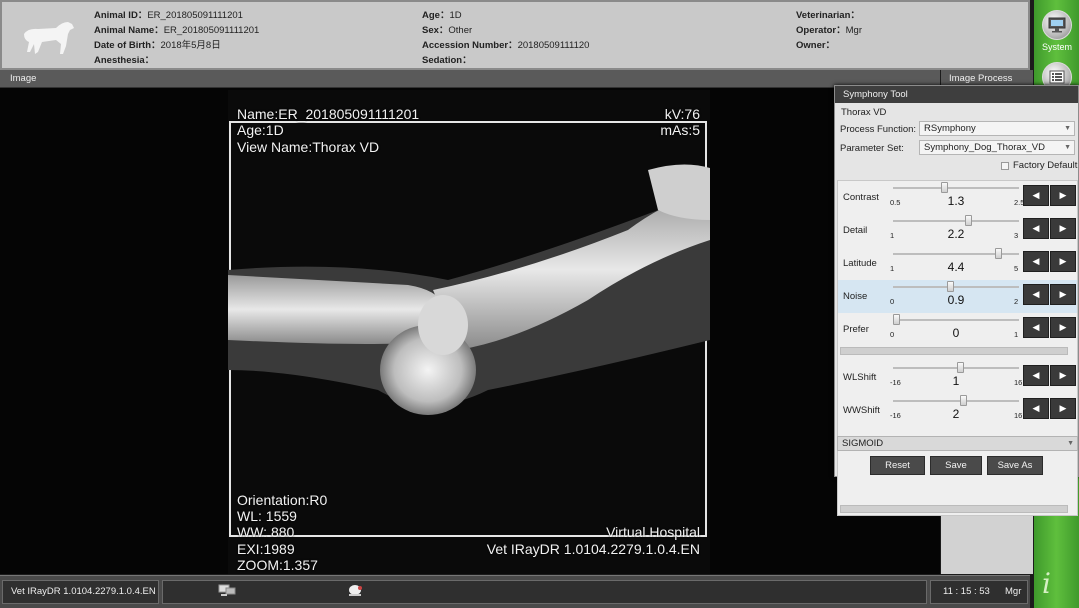  What do you see at coordinates (328, 114) in the screenshot?
I see `overlay-name: Name:ER_201805091111201` at bounding box center [328, 114].